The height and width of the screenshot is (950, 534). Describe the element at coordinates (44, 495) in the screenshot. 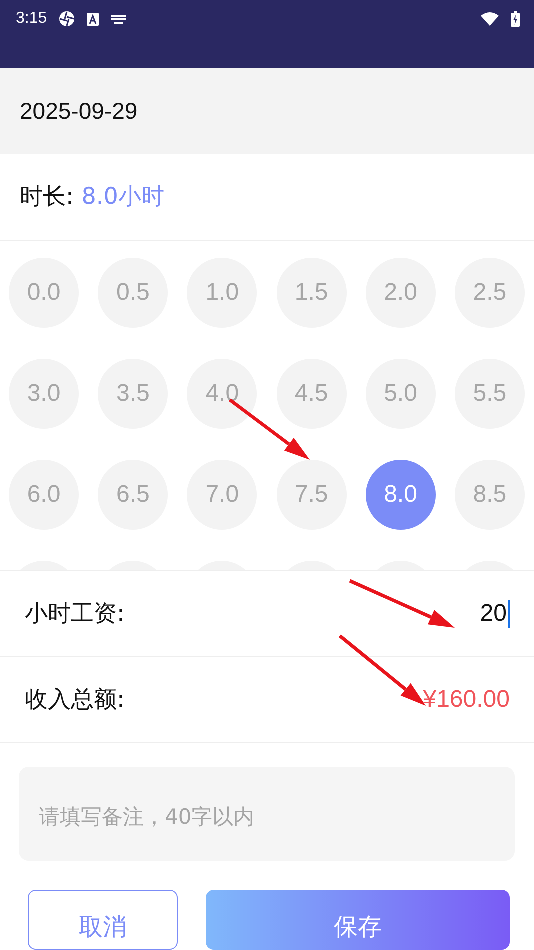

I see `hour-option: 6.0` at that location.